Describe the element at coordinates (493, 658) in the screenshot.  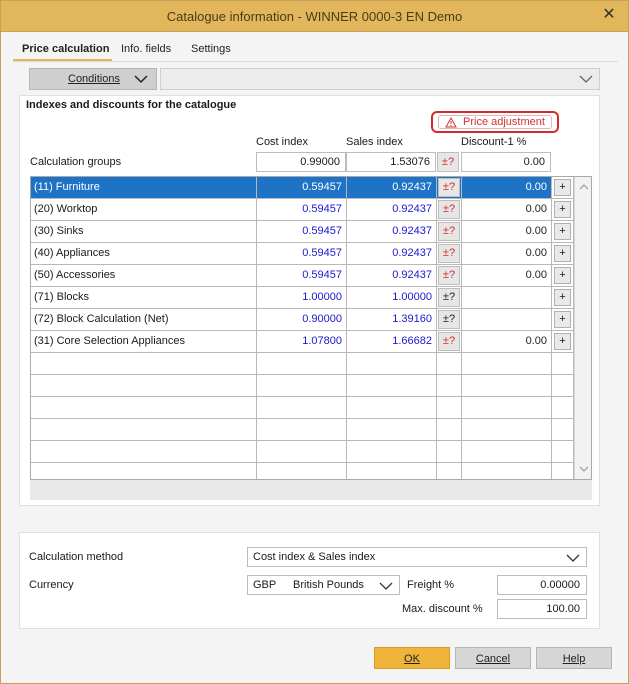
I see `cancel-button: Cancel` at that location.